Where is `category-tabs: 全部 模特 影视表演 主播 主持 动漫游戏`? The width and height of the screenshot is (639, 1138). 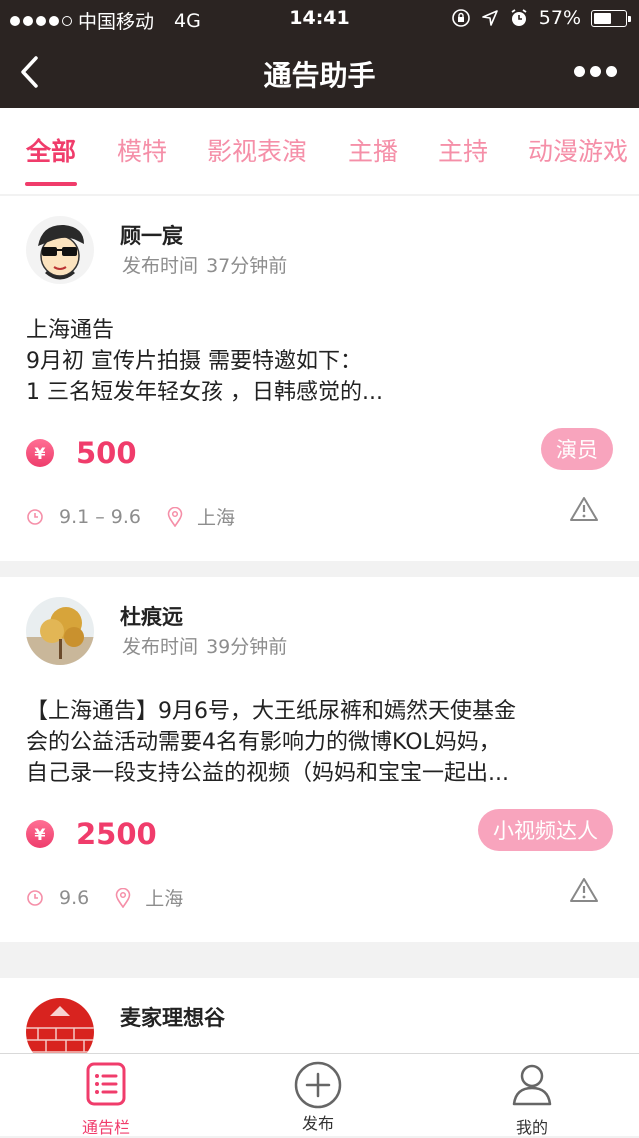 category-tabs: 全部 模特 影视表演 主播 主持 动漫游戏 is located at coordinates (319, 151).